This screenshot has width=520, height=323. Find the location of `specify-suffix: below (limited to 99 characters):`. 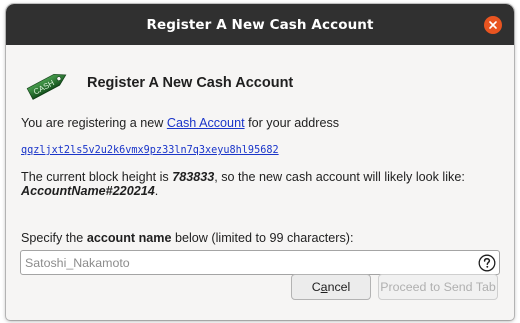

specify-suffix: below (limited to 99 characters): is located at coordinates (262, 238).